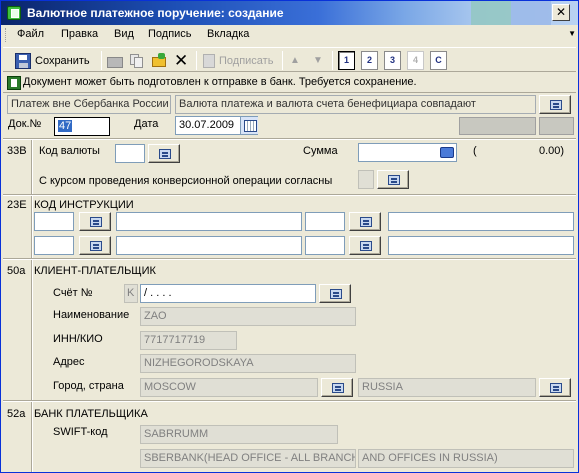 This screenshot has height=473, width=579. Describe the element at coordinates (407, 152) in the screenshot. I see `amount-input` at that location.